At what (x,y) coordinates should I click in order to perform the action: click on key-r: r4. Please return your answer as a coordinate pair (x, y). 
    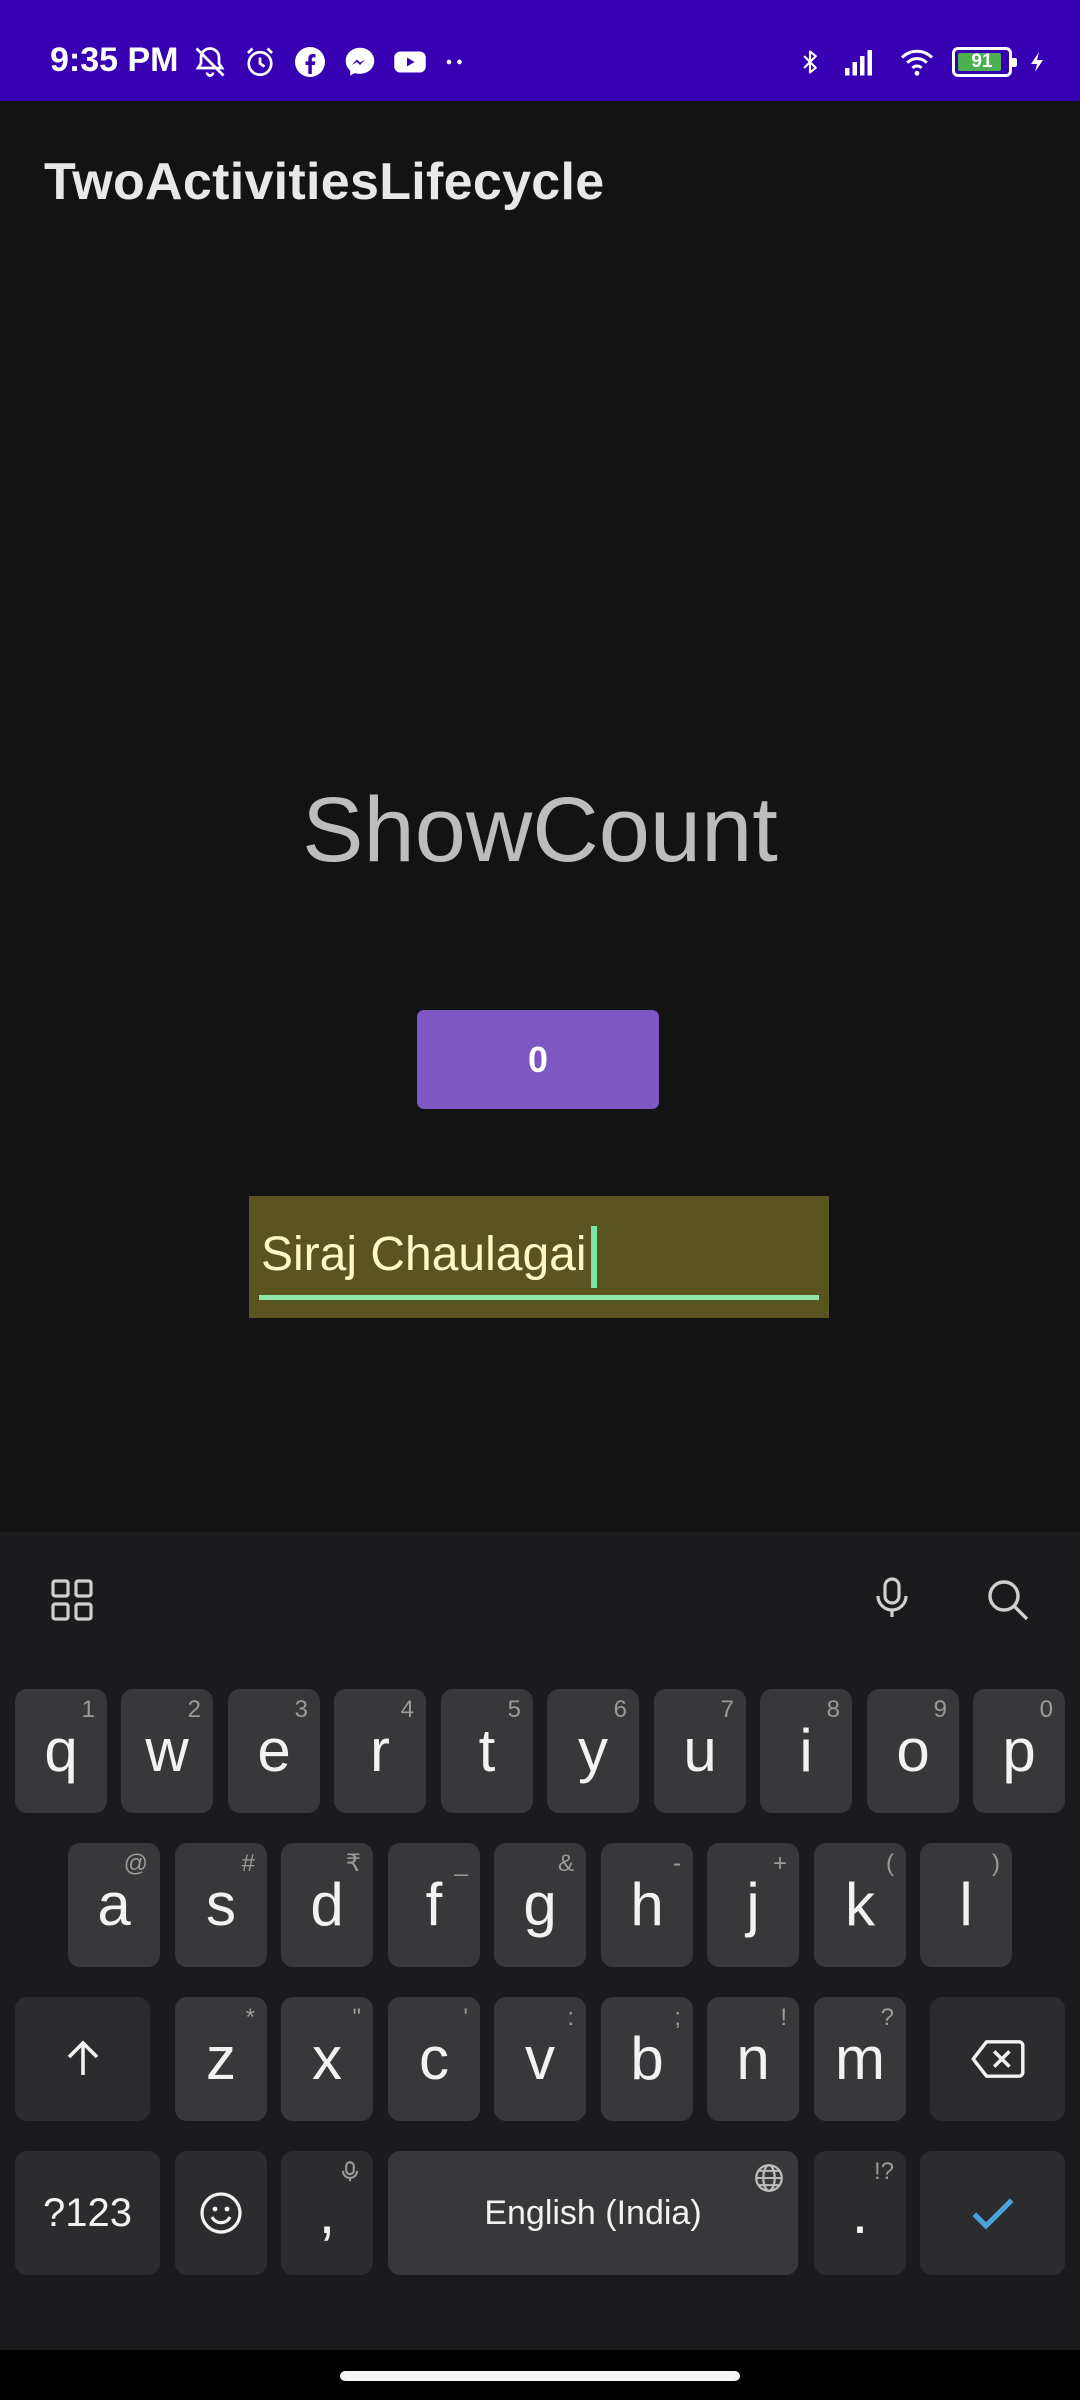
    Looking at the image, I should click on (380, 1751).